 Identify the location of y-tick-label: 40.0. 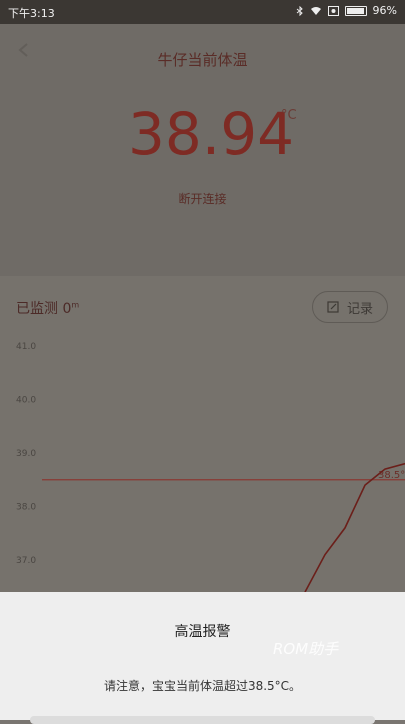
(26, 401).